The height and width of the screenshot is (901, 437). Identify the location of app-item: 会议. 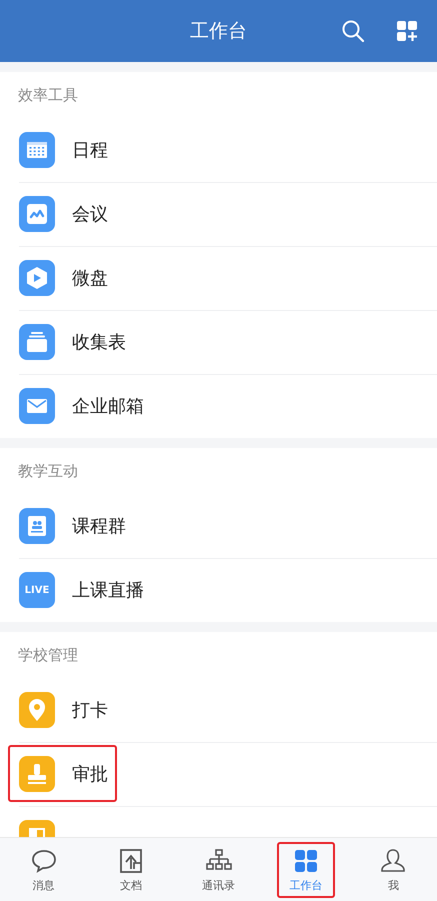
(218, 214).